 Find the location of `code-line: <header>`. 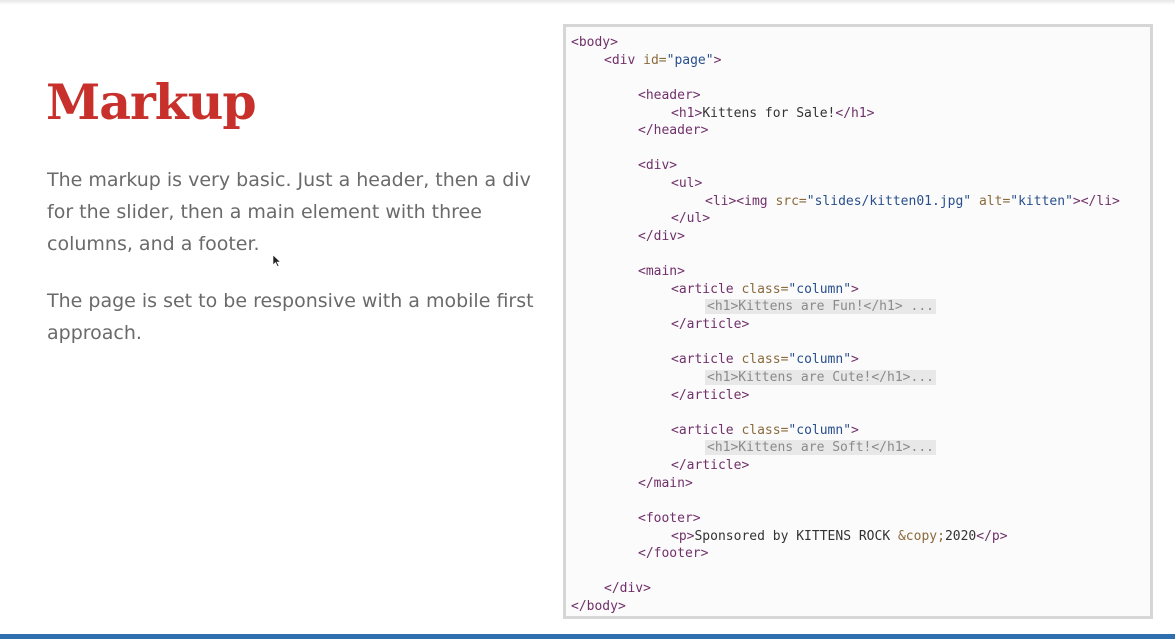

code-line: <header> is located at coordinates (845, 96).